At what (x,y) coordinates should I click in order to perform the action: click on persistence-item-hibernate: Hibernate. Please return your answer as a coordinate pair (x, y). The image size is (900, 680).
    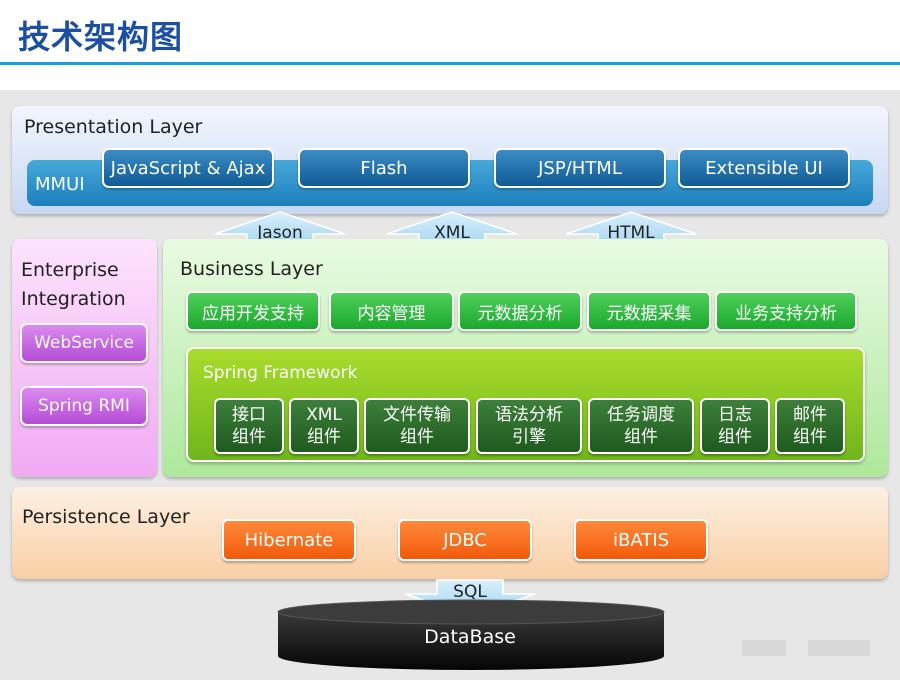
    Looking at the image, I should click on (289, 540).